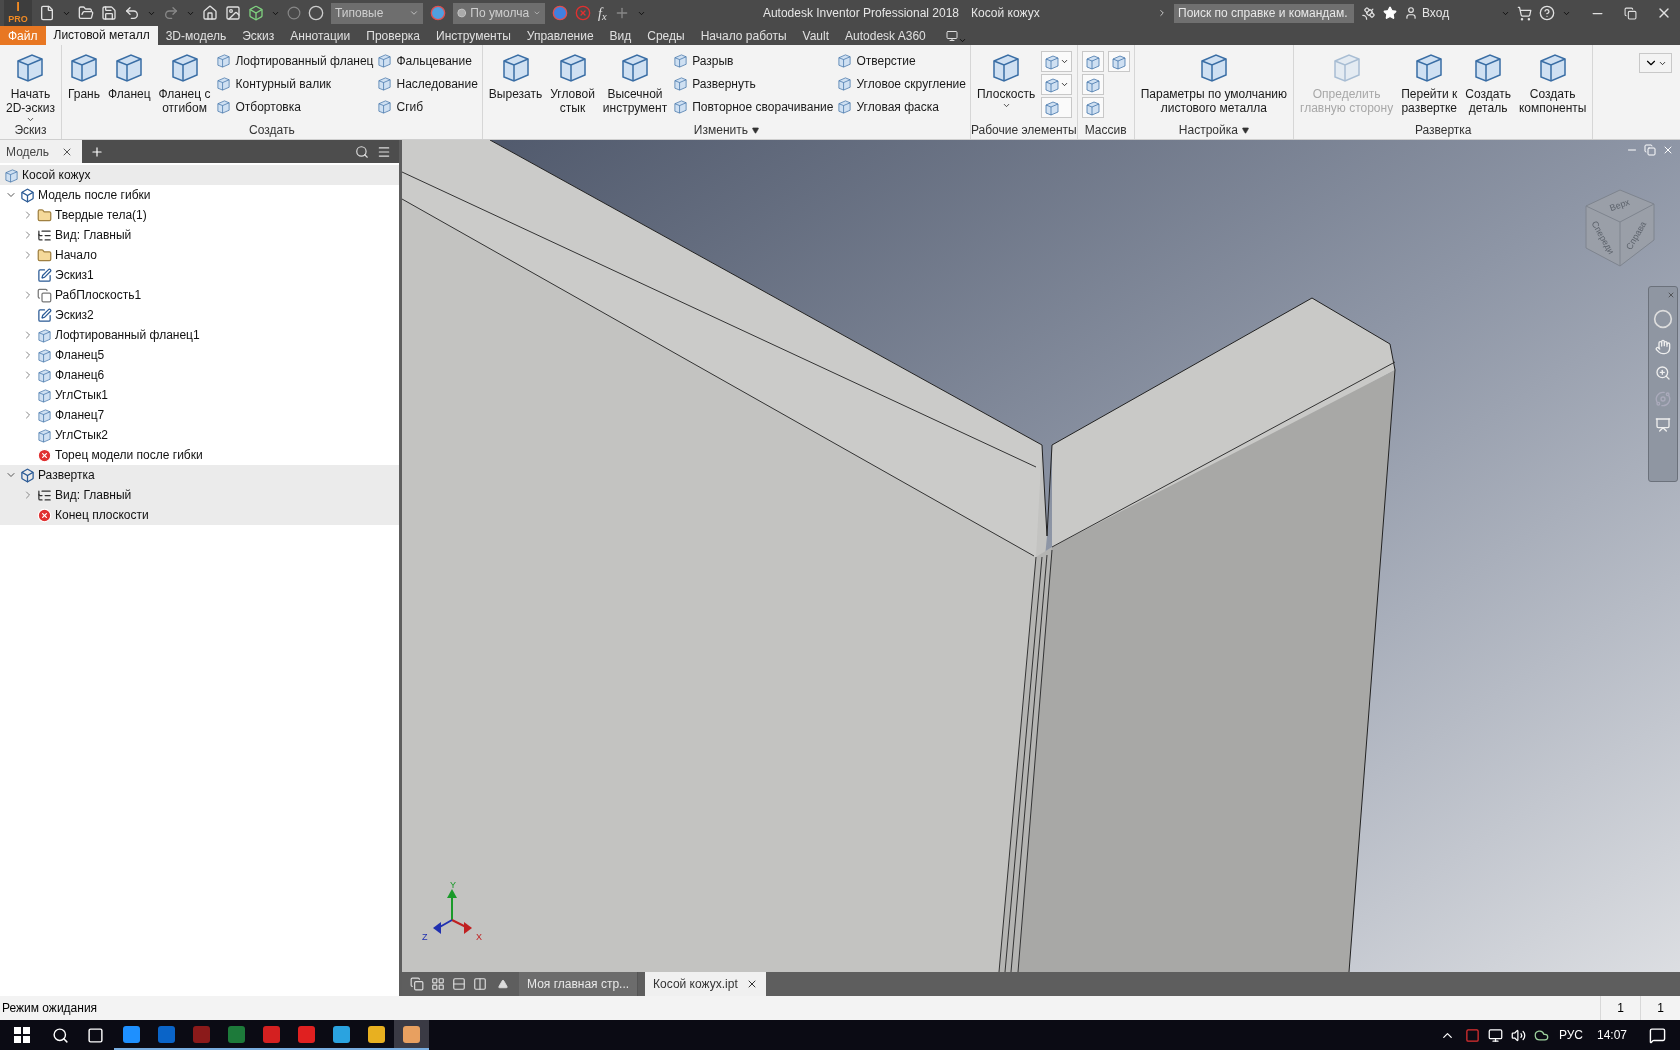 The height and width of the screenshot is (1050, 1680). Describe the element at coordinates (316, 13) in the screenshot. I see `sphere-icon` at that location.